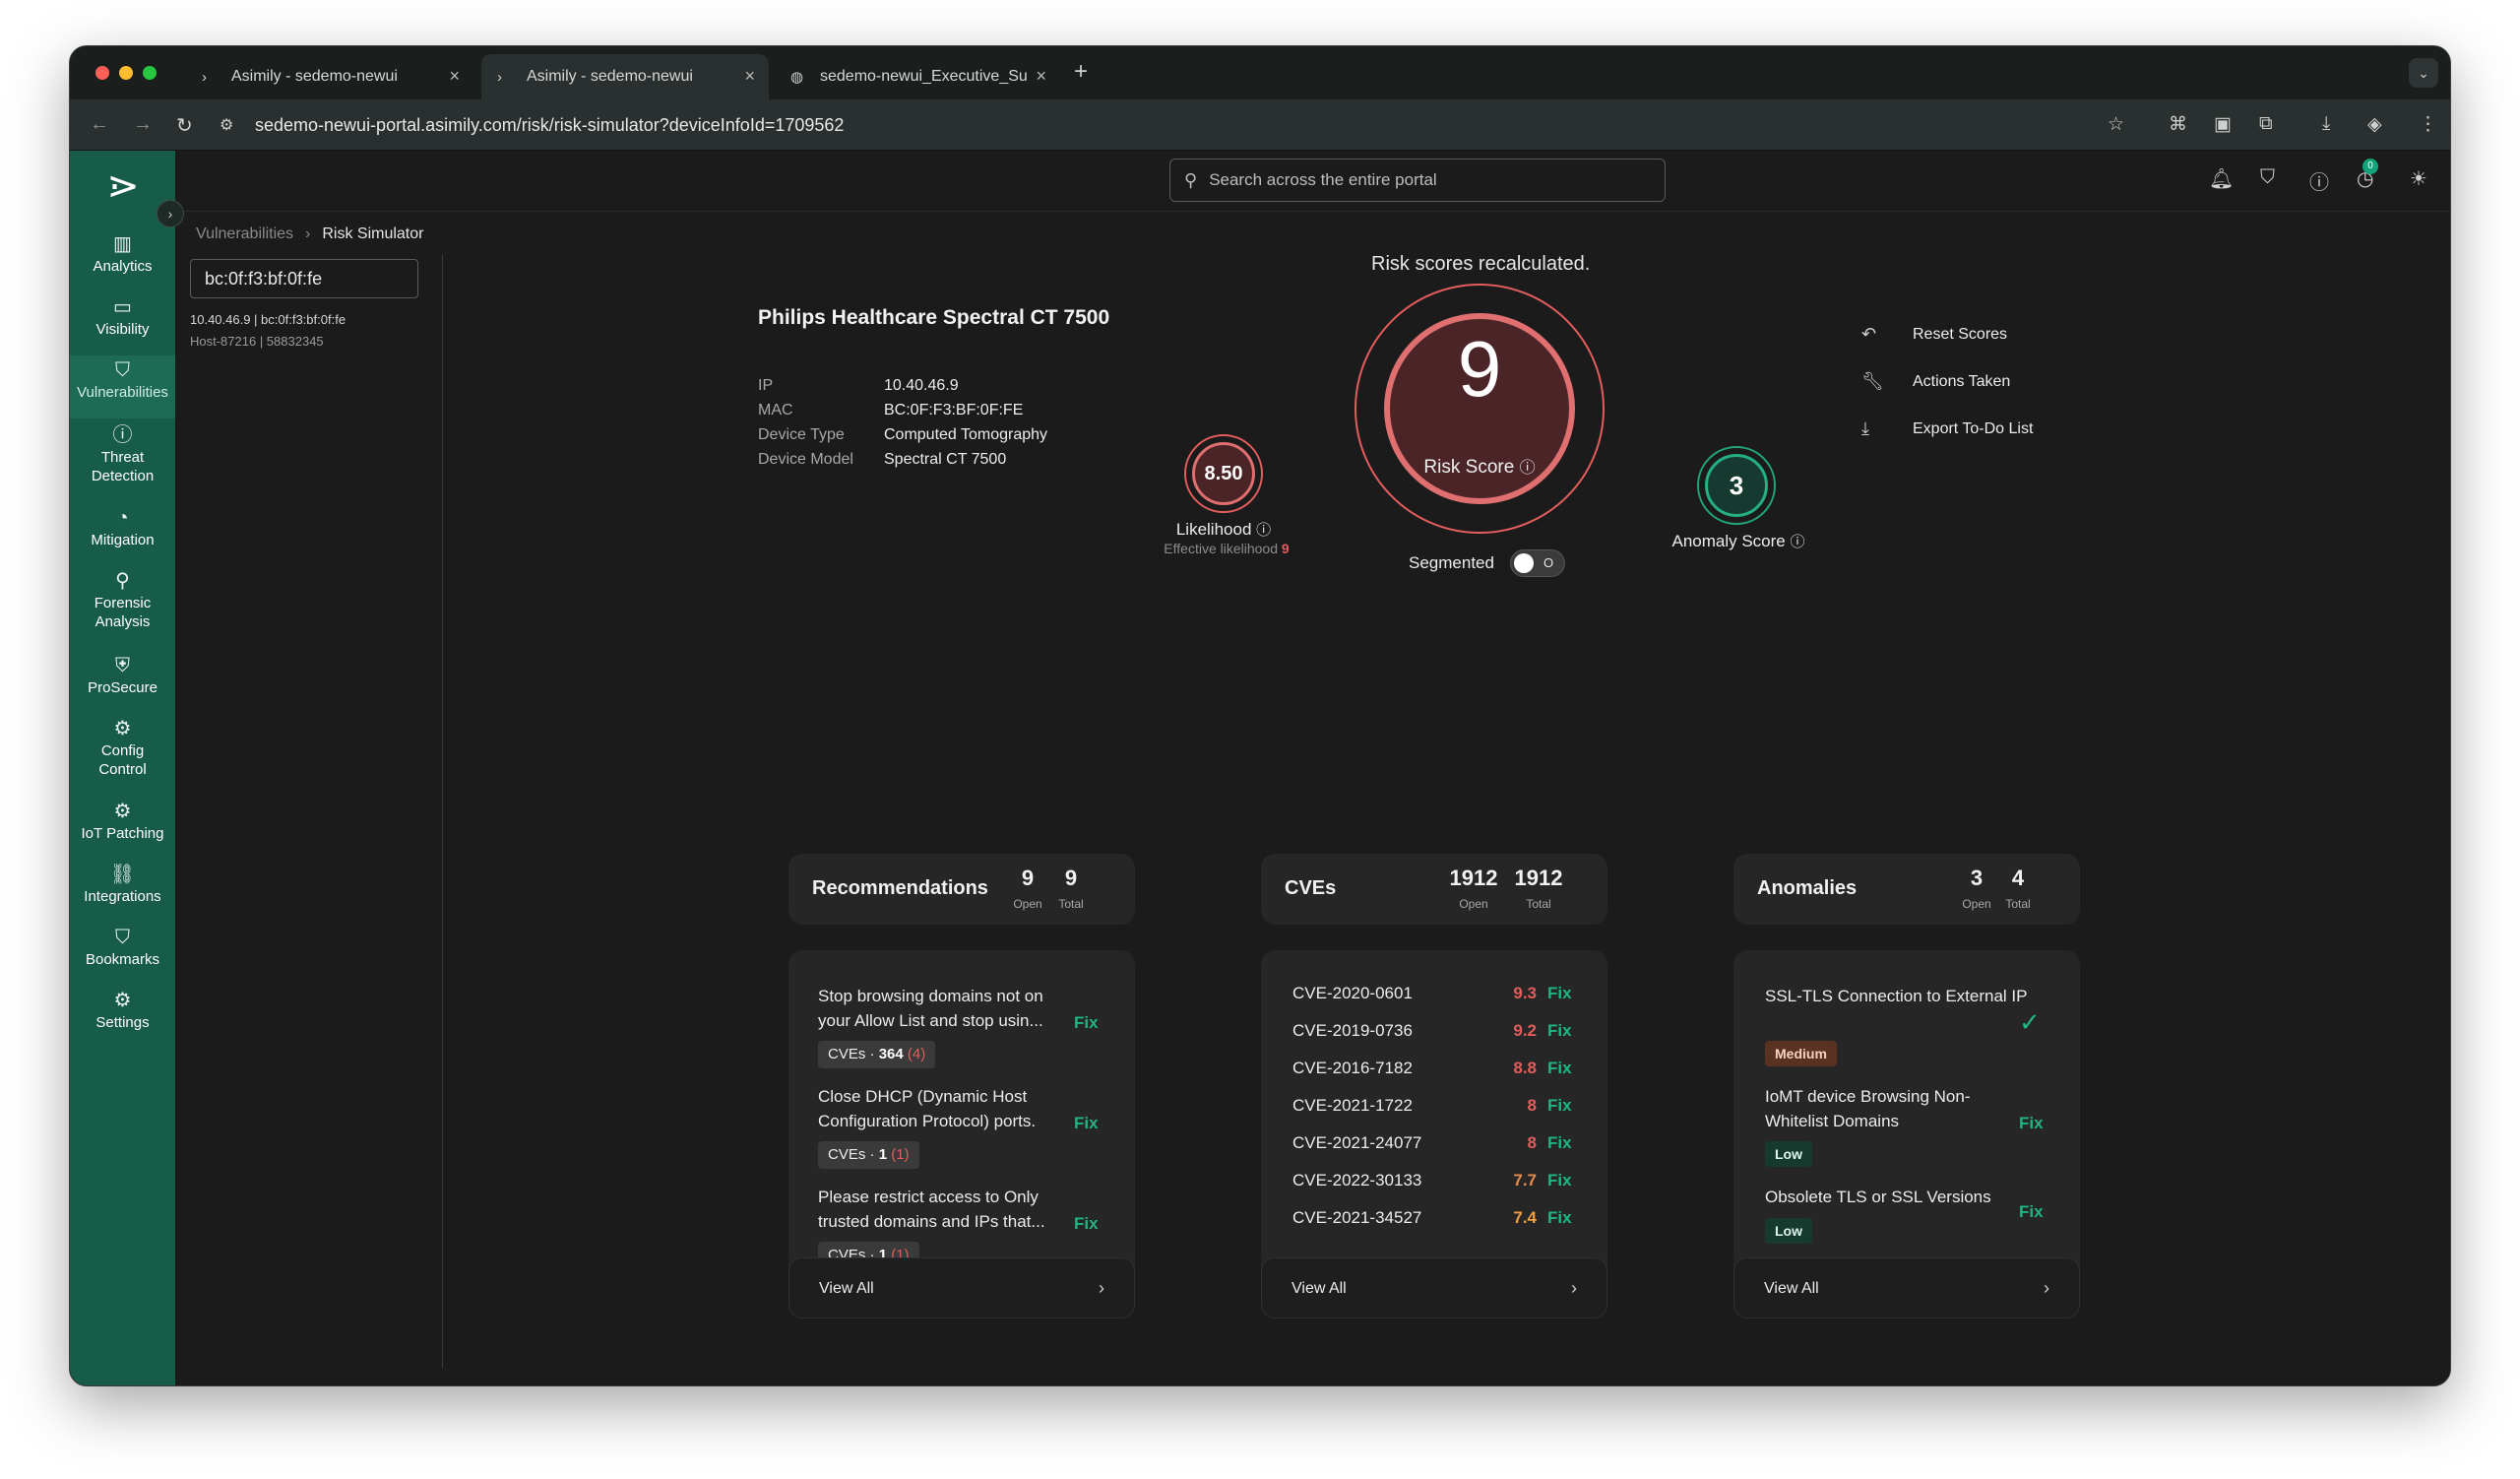 This screenshot has width=2520, height=1479. I want to click on cve-score: 7.7, so click(1525, 1180).